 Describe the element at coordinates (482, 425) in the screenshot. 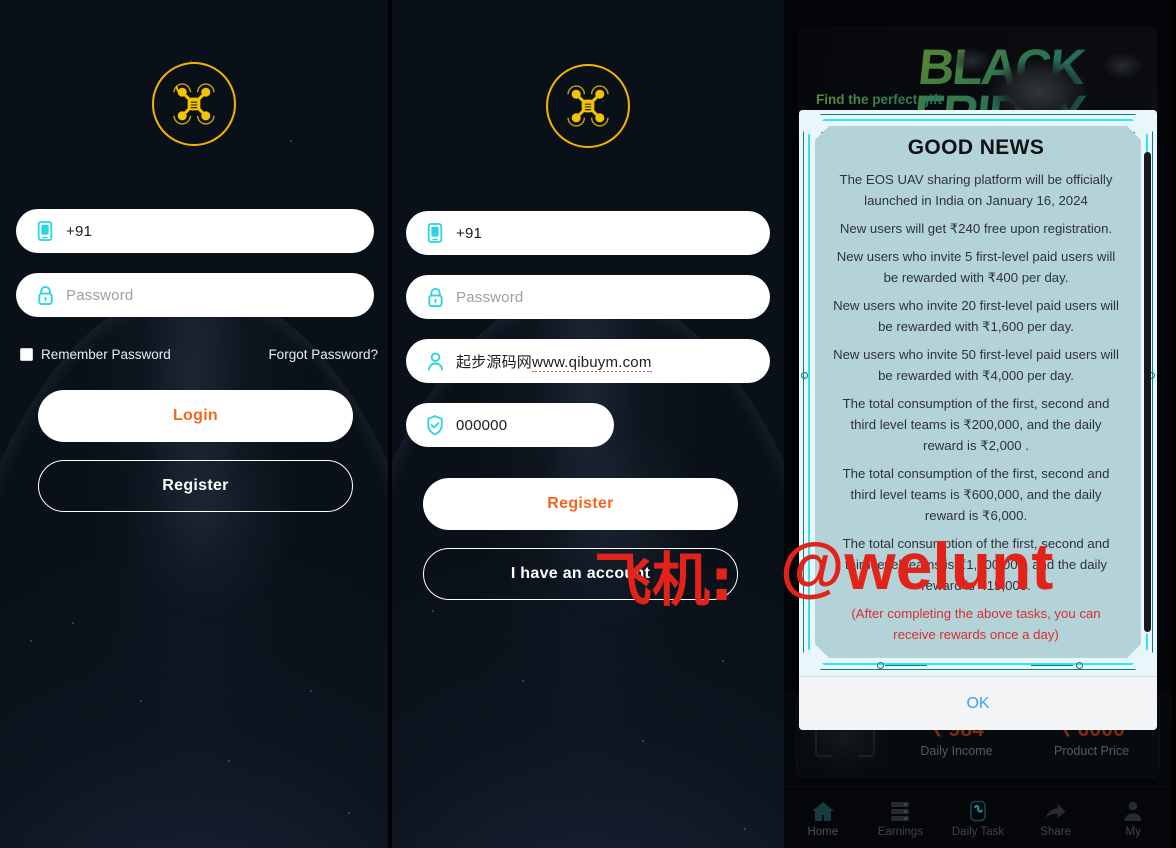

I see `verification-code-value: 000000` at that location.